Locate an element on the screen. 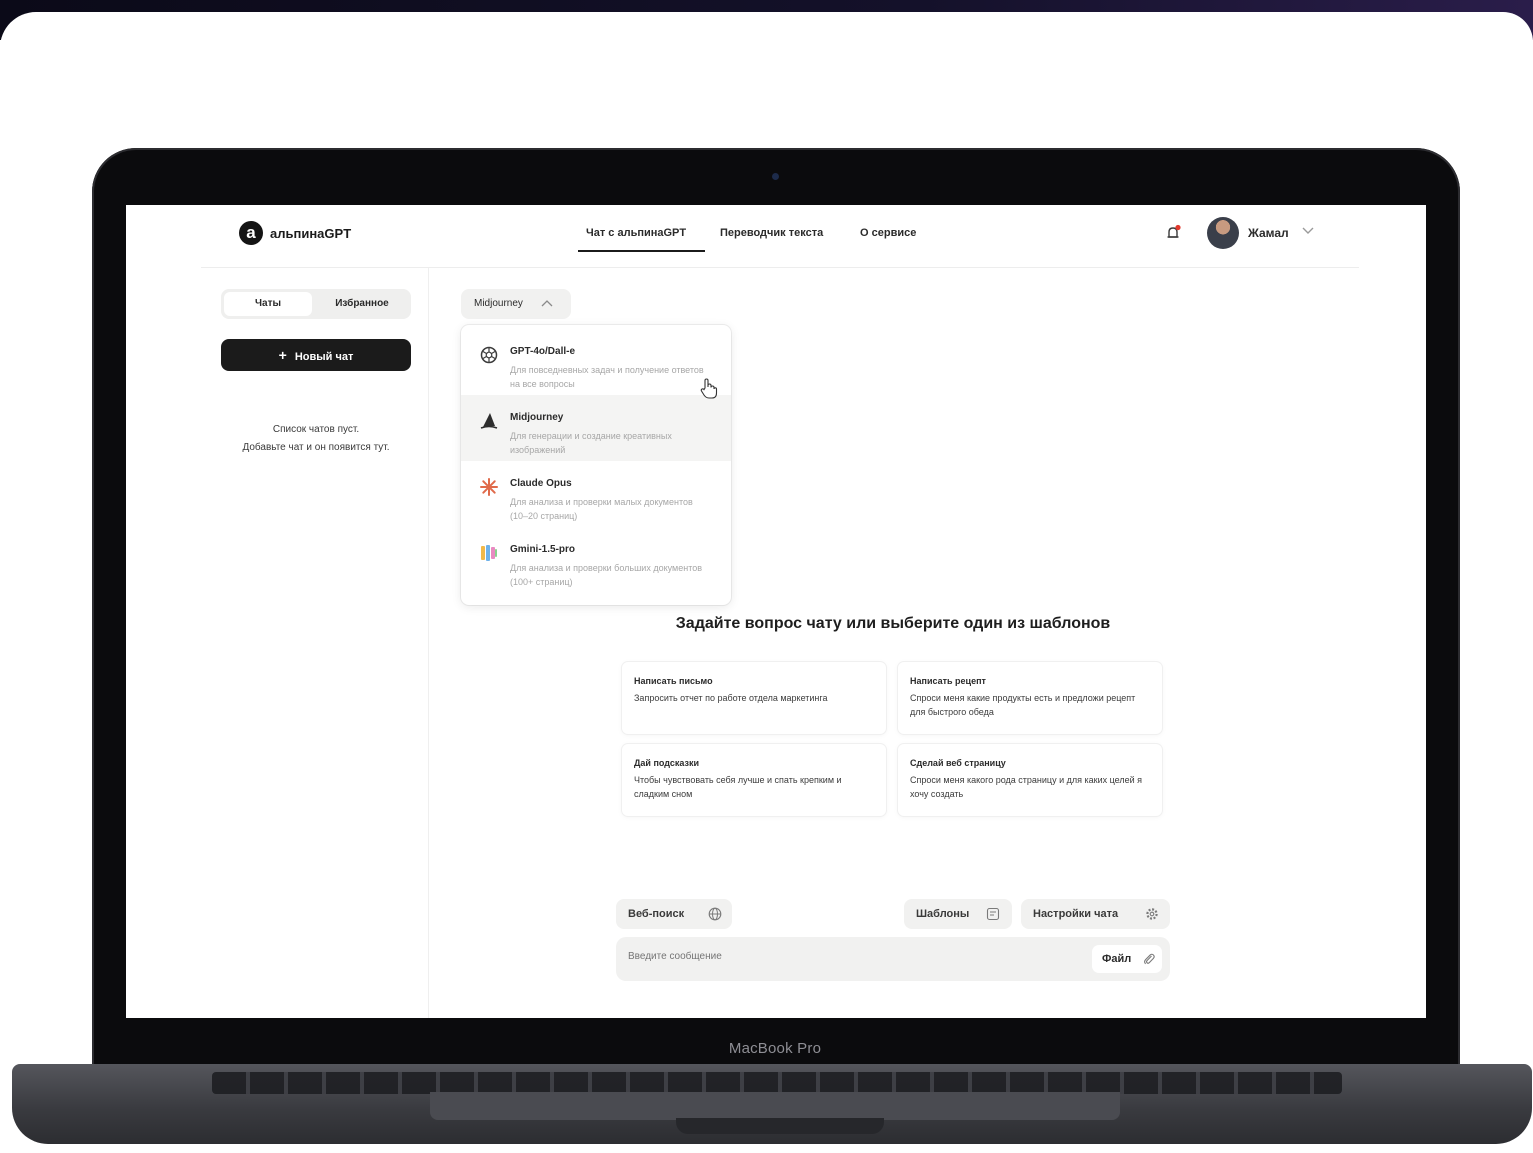 This screenshot has height=1153, width=1533. device-label: MacBook Pro is located at coordinates (775, 1048).